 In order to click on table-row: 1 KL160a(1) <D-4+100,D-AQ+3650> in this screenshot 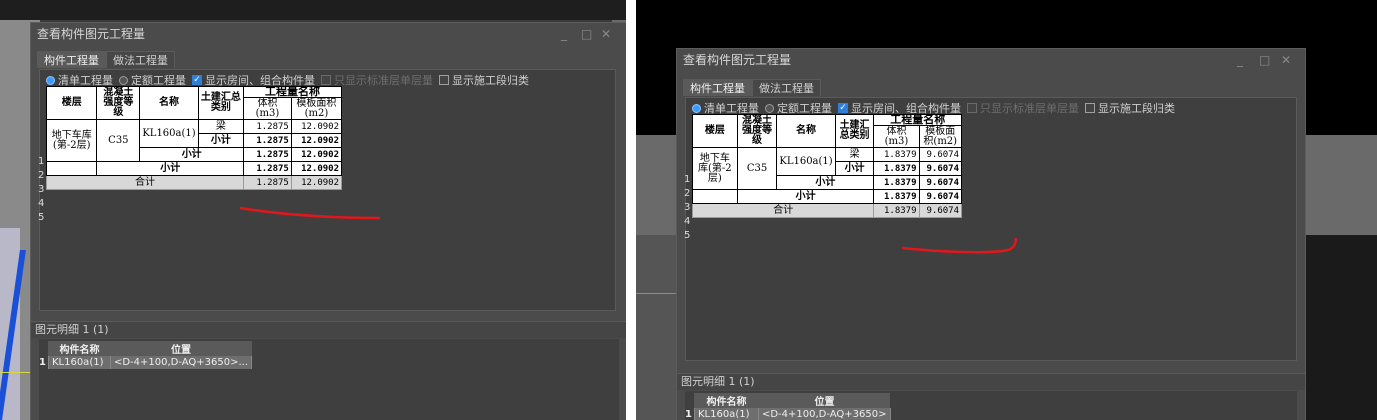, I will do `click(787, 414)`.